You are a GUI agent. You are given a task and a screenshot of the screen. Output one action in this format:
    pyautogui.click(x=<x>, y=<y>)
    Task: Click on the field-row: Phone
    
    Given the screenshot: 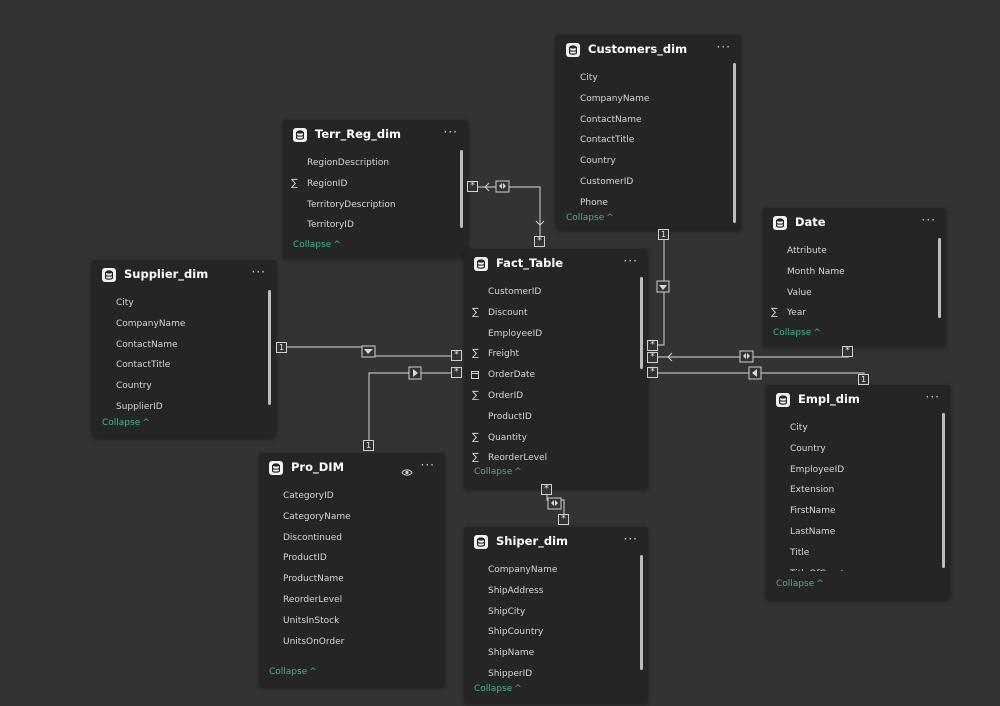 What is the action you would take?
    pyautogui.click(x=641, y=203)
    